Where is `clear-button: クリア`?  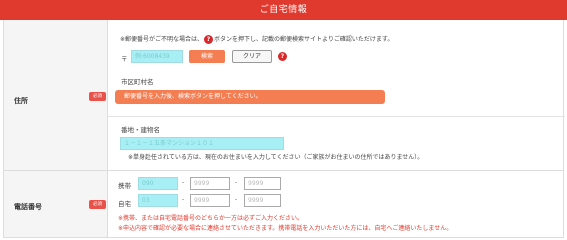 clear-button: クリア is located at coordinates (252, 56).